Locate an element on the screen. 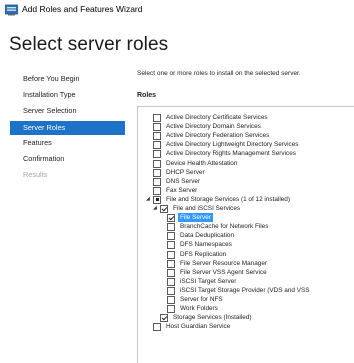 The image size is (354, 363). role-row: iSCSI Target Server is located at coordinates (246, 281).